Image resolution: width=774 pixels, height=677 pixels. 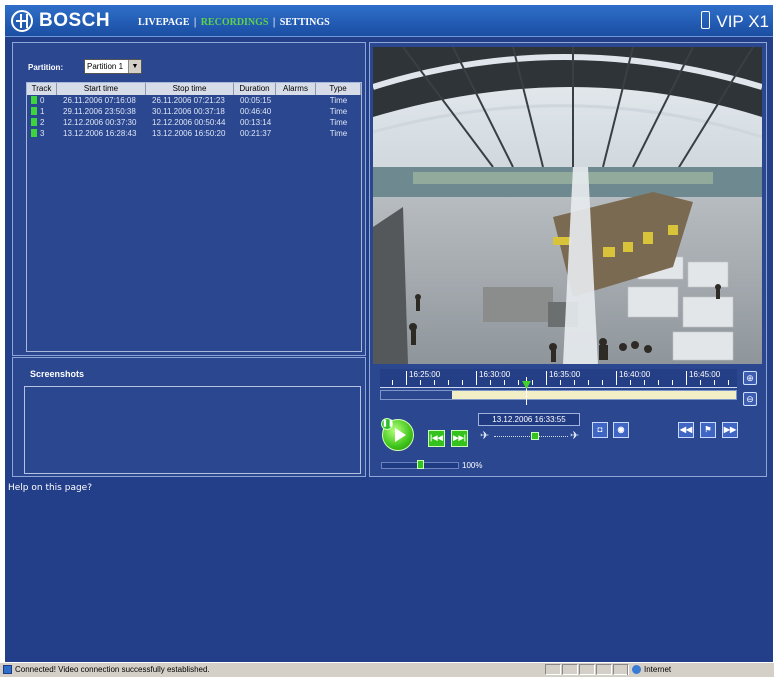 I want to click on main-nav: LIVEPAGE | RECORDINGS | SETTINGS, so click(x=235, y=22).